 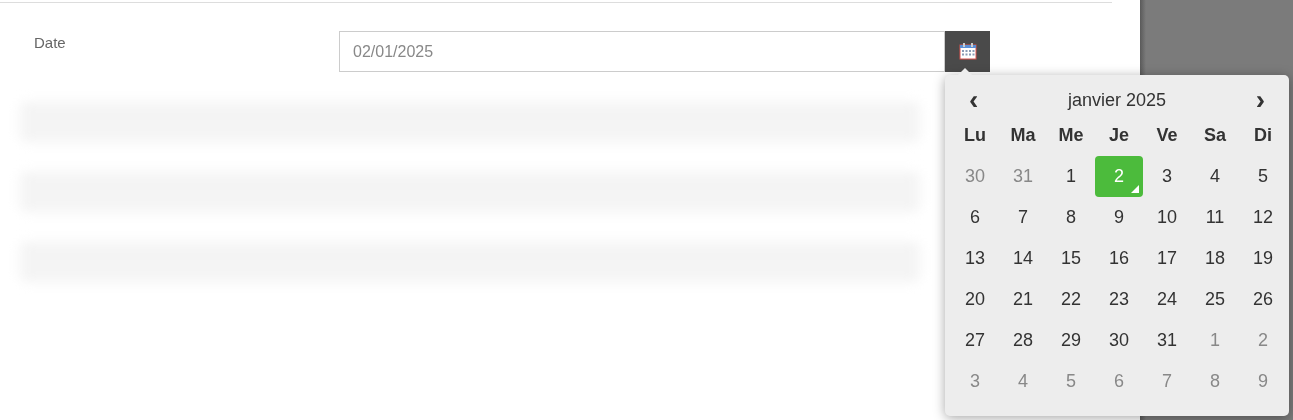 I want to click on day-cell: 10, so click(x=1167, y=217).